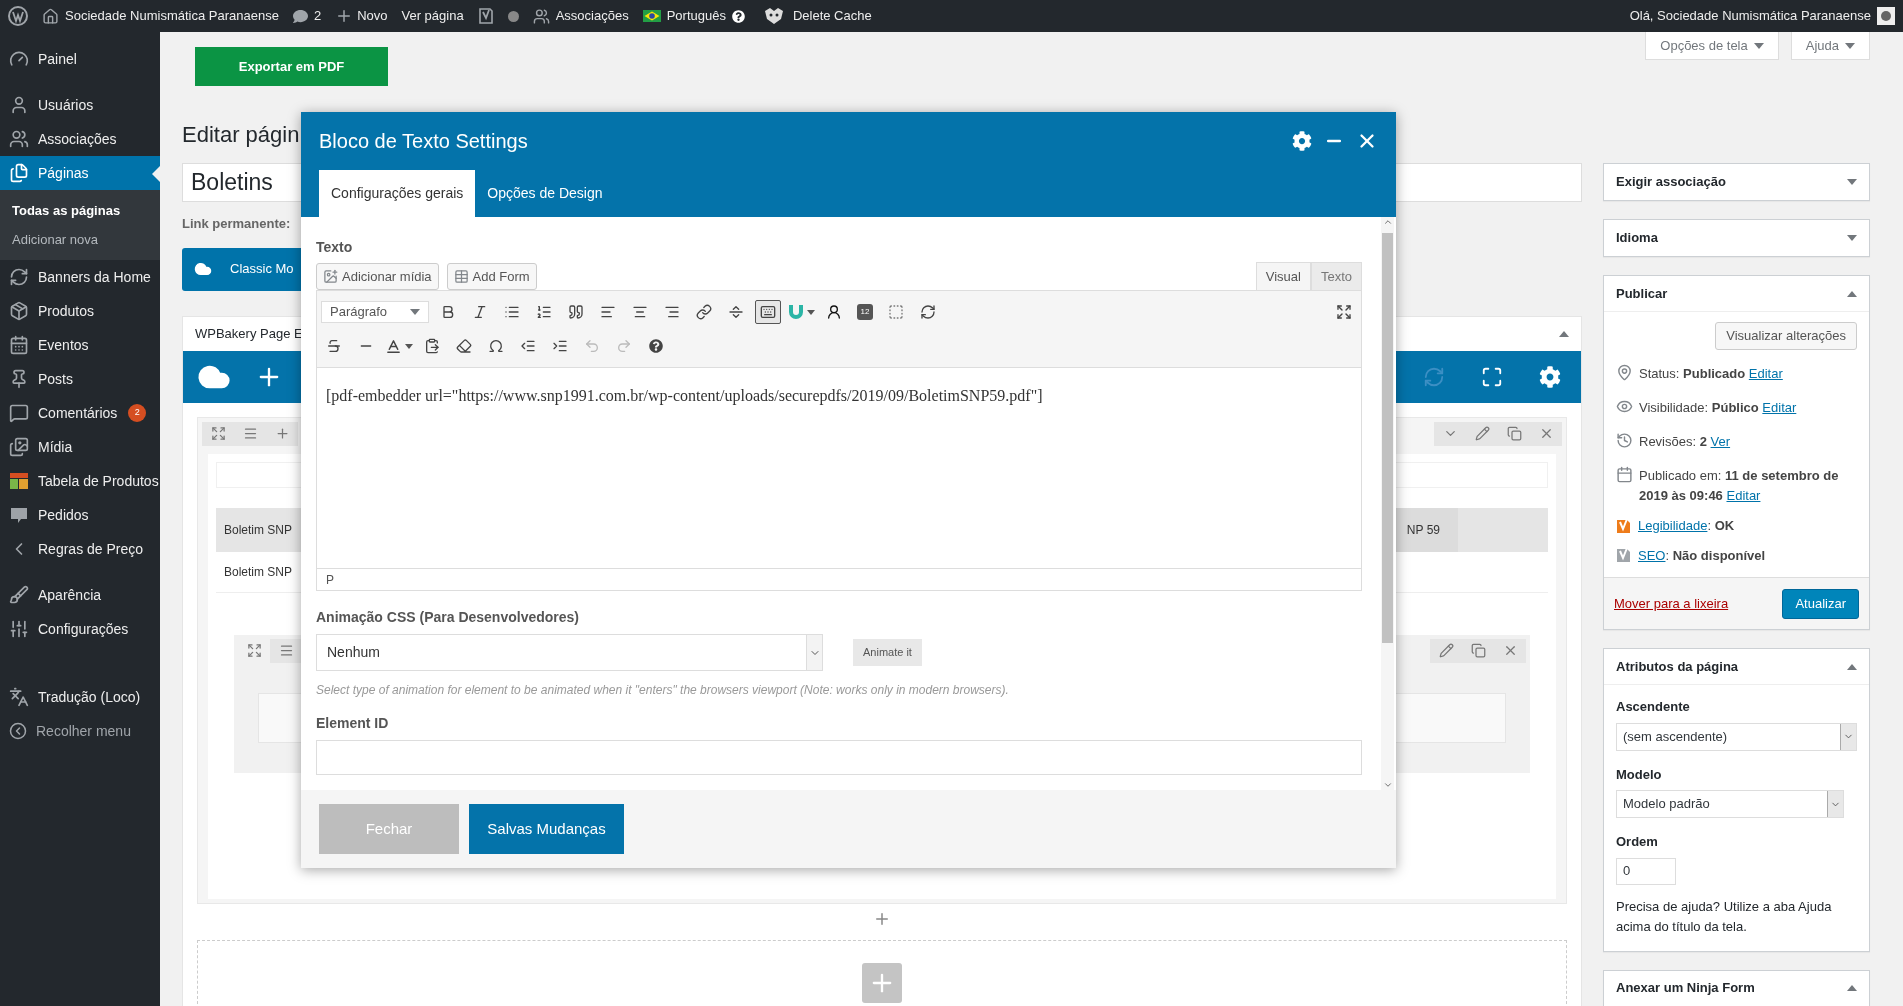  What do you see at coordinates (1283, 276) in the screenshot?
I see `editor-tab: Visual` at bounding box center [1283, 276].